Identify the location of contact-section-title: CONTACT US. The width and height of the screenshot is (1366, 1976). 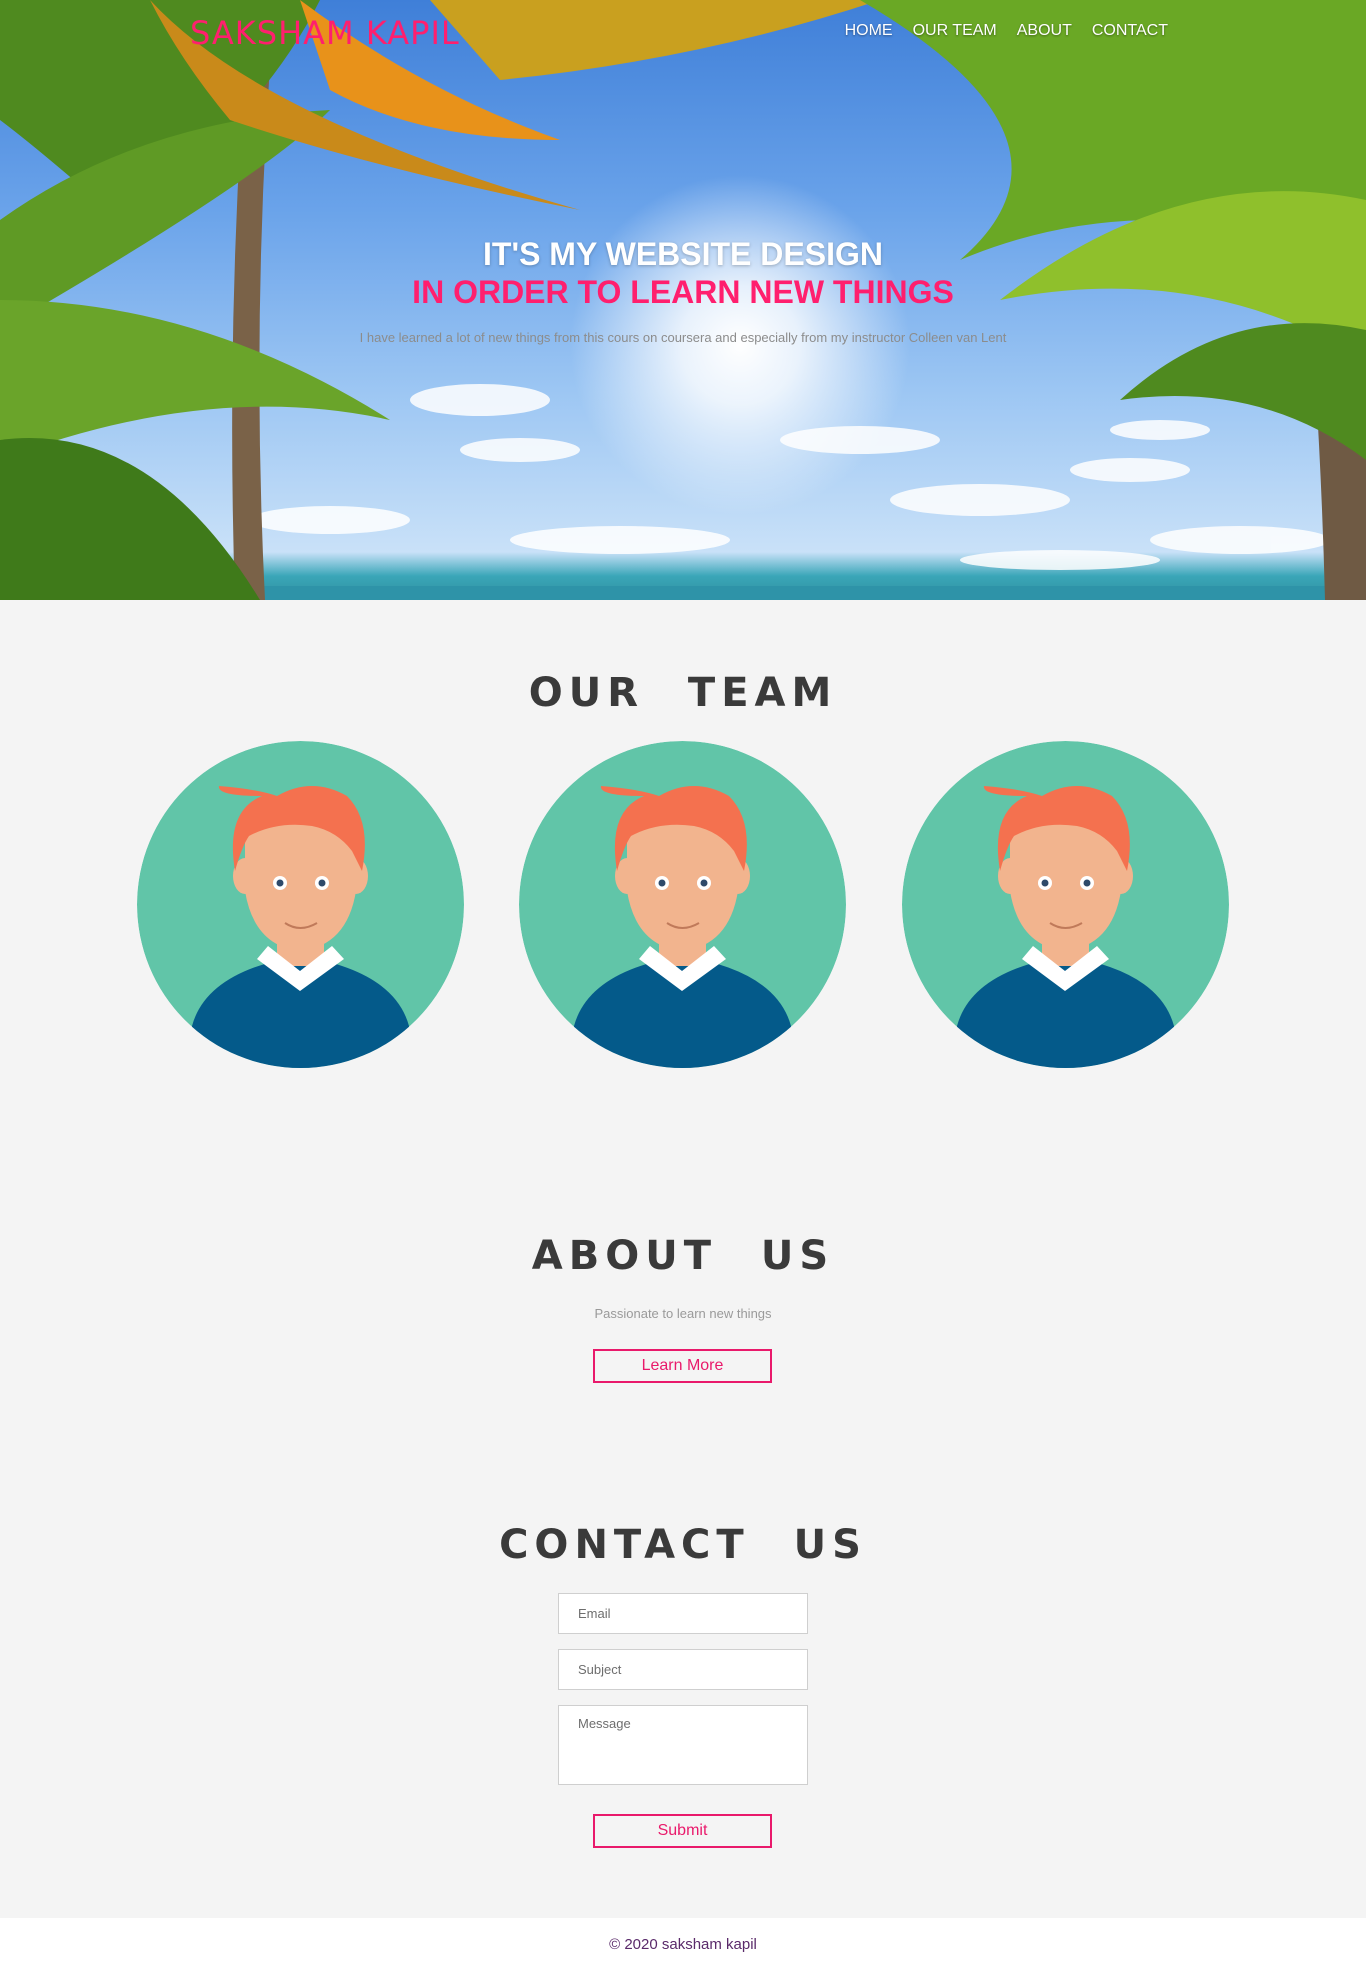
(683, 1545).